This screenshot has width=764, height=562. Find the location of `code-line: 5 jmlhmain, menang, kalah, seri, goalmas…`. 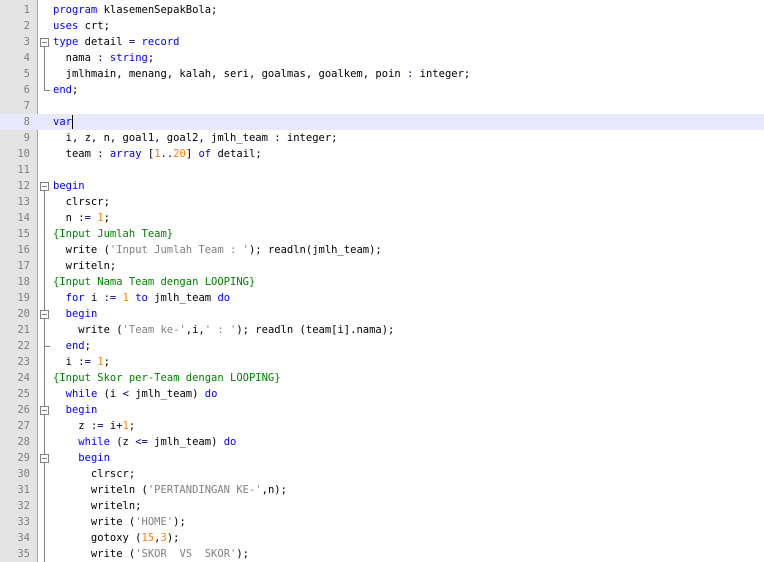

code-line: 5 jmlhmain, menang, kalah, seri, goalmas… is located at coordinates (382, 74).